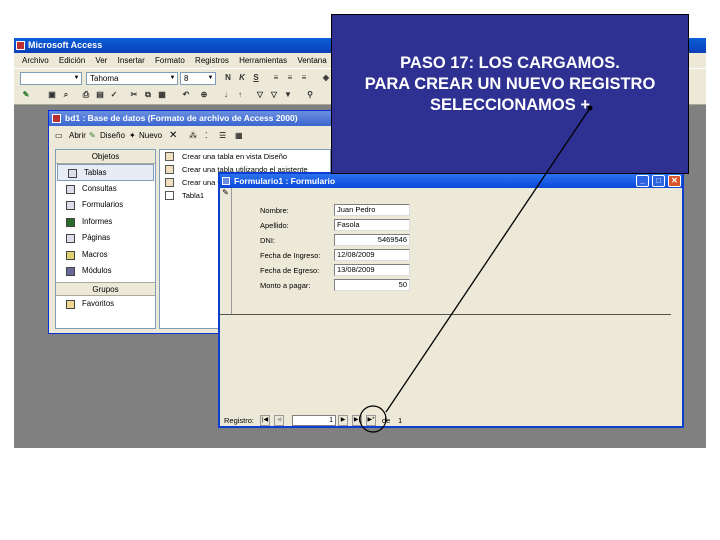  I want to click on list-item-label: Crear una tabla en vista Diseño, so click(235, 156).